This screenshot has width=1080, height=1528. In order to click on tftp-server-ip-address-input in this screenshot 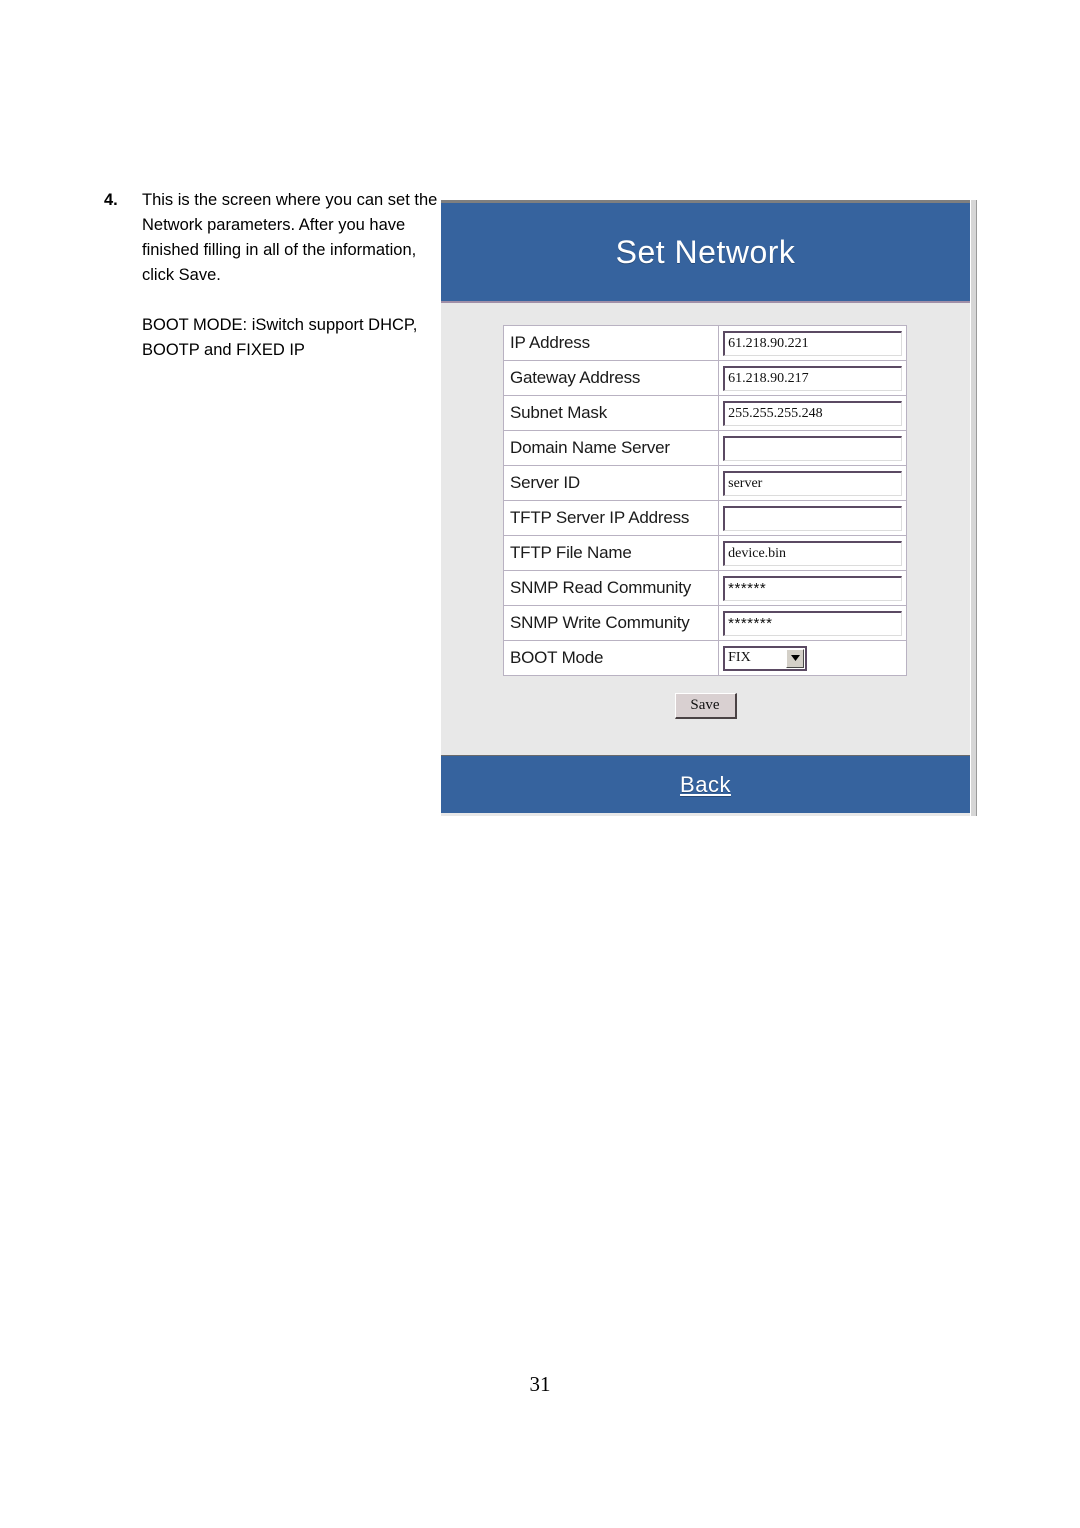, I will do `click(812, 518)`.